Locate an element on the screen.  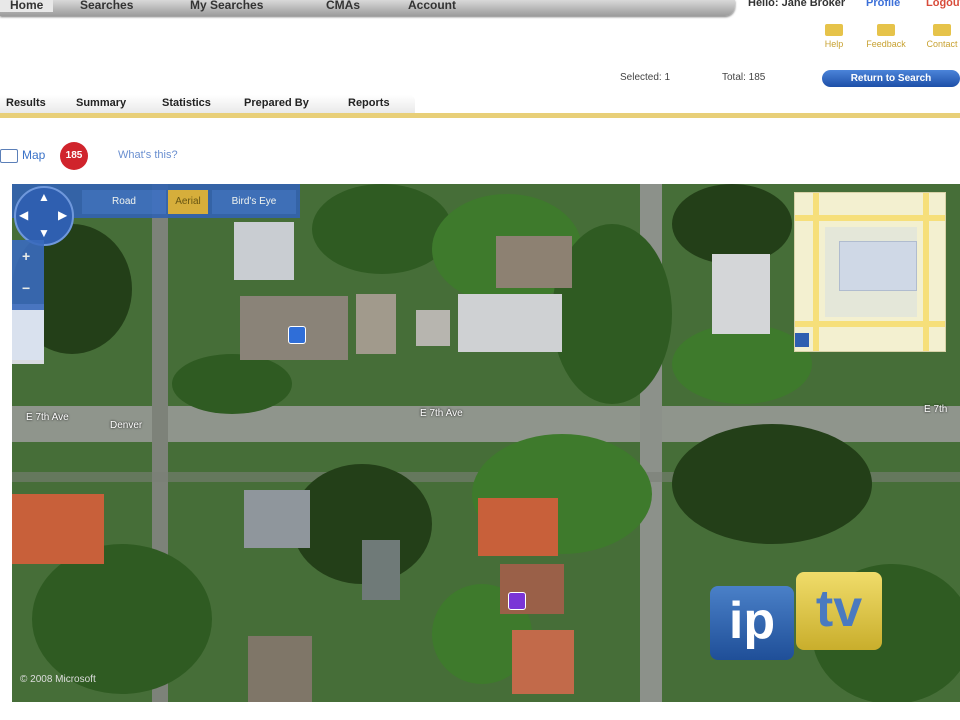
logo-tv: tv is located at coordinates (839, 611).